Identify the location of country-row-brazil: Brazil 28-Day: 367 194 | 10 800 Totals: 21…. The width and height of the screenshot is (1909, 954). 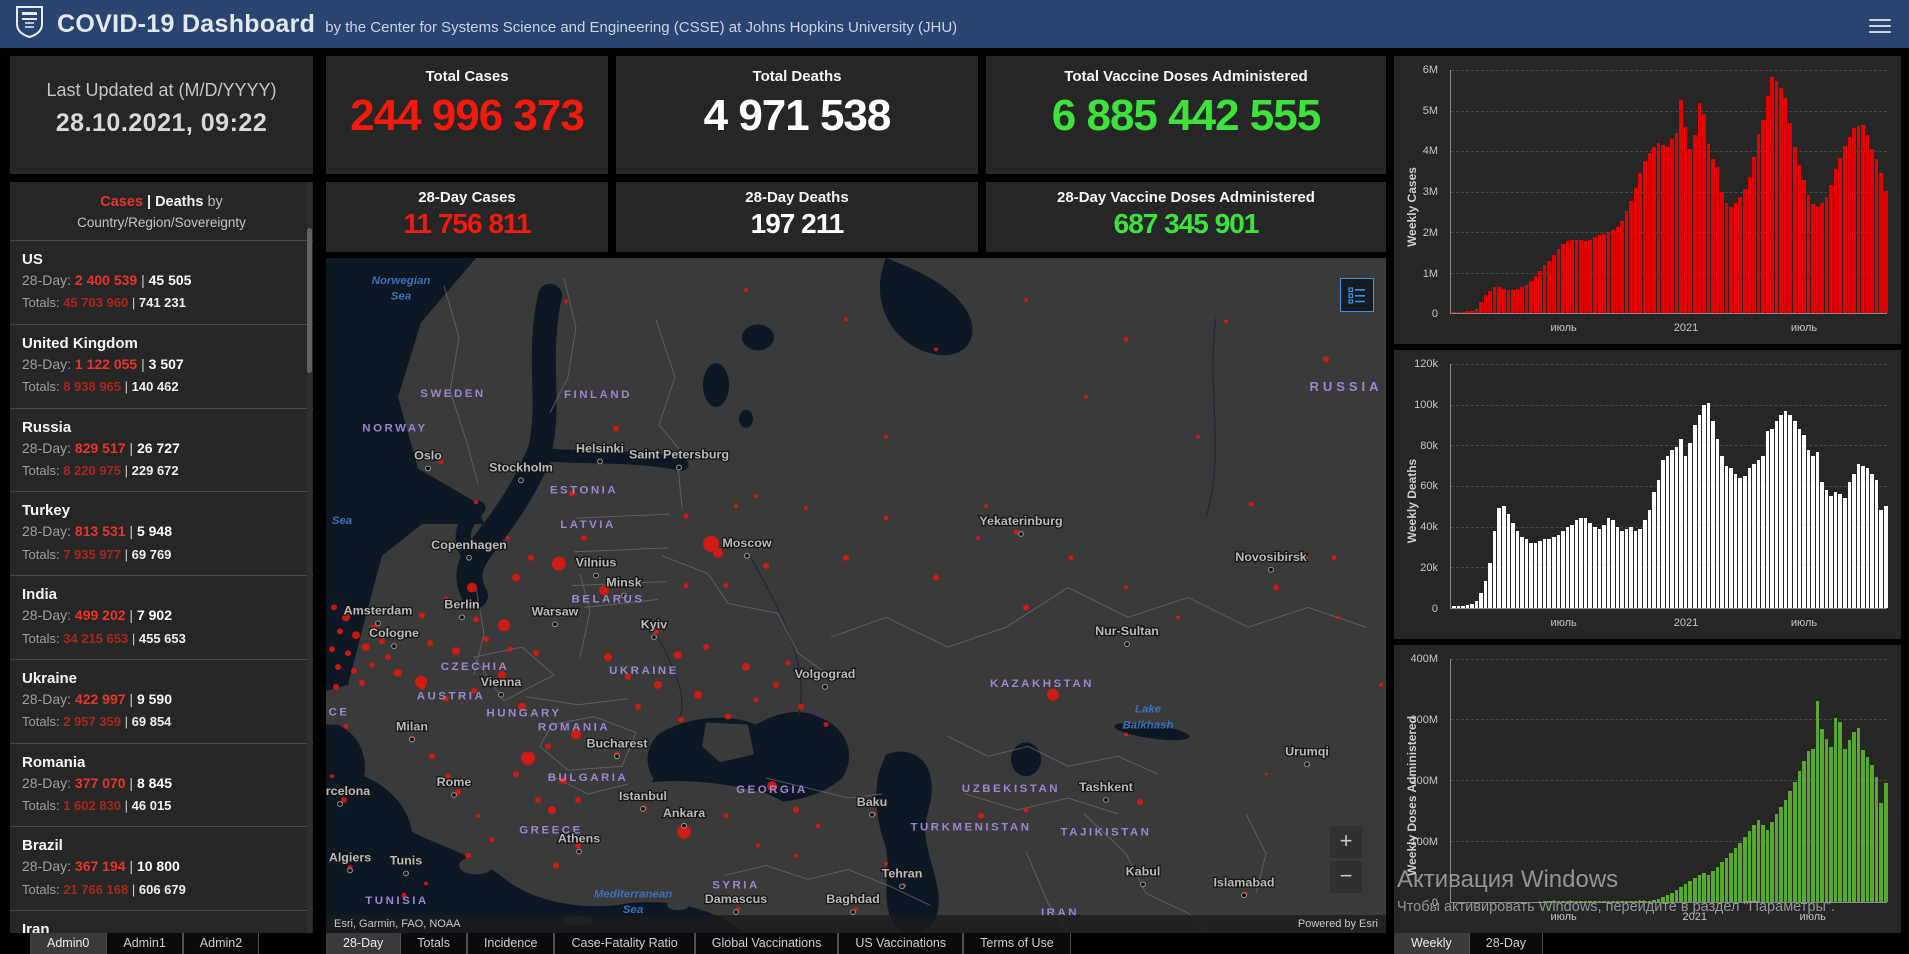
(161, 868).